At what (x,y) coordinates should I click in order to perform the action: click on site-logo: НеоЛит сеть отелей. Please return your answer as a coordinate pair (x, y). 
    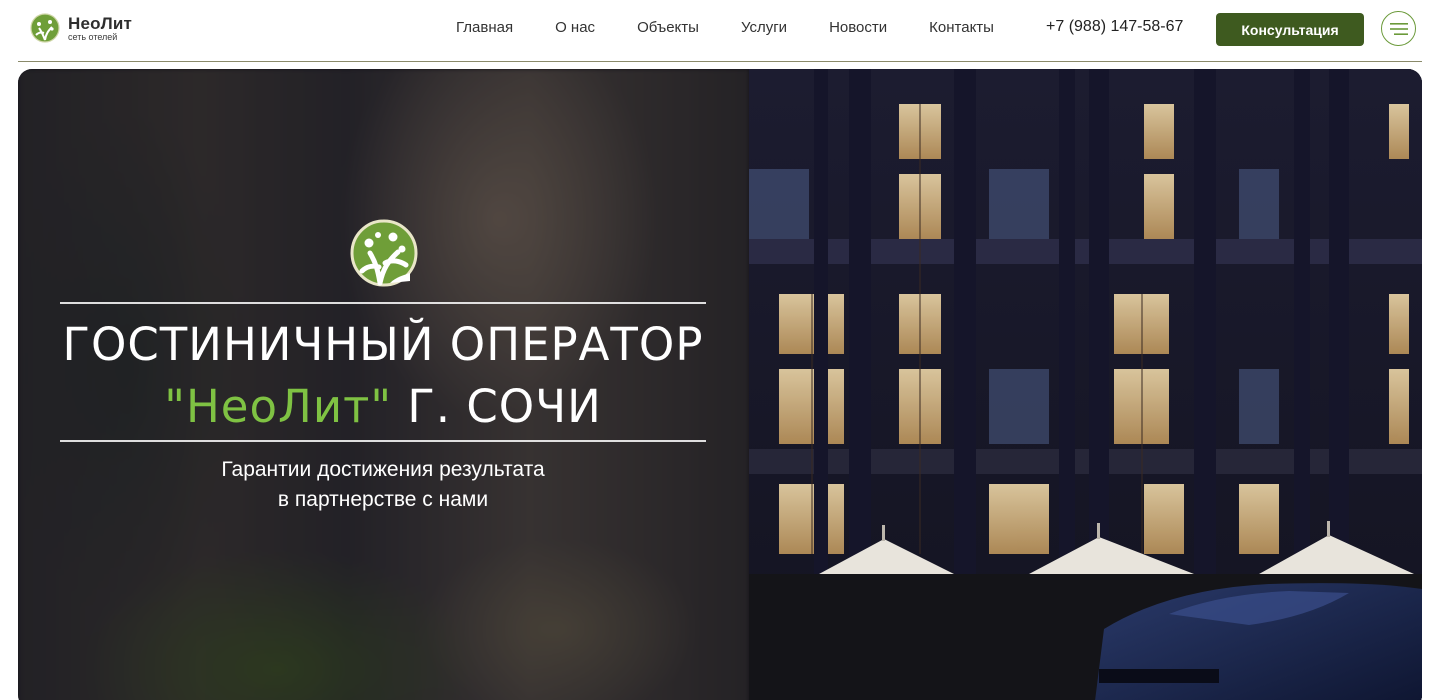
    Looking at the image, I should click on (81, 28).